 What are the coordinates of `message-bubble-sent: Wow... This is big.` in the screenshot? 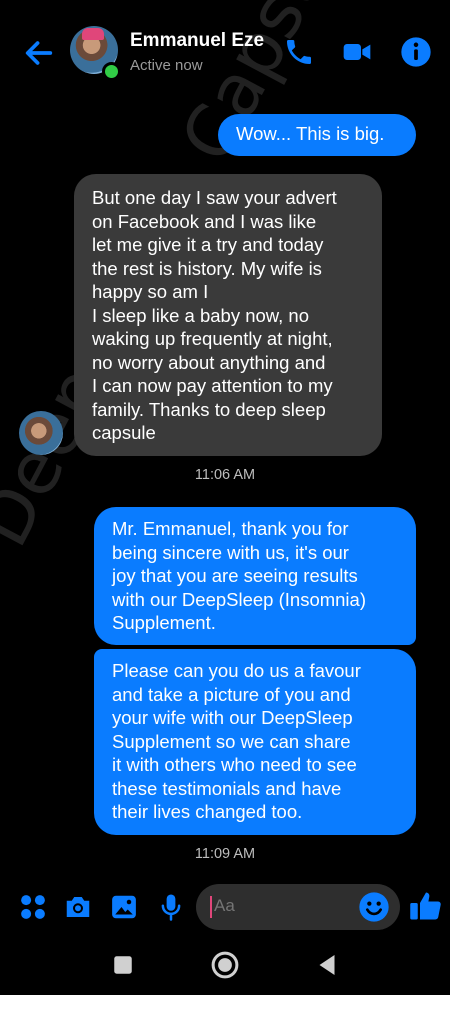 It's located at (317, 135).